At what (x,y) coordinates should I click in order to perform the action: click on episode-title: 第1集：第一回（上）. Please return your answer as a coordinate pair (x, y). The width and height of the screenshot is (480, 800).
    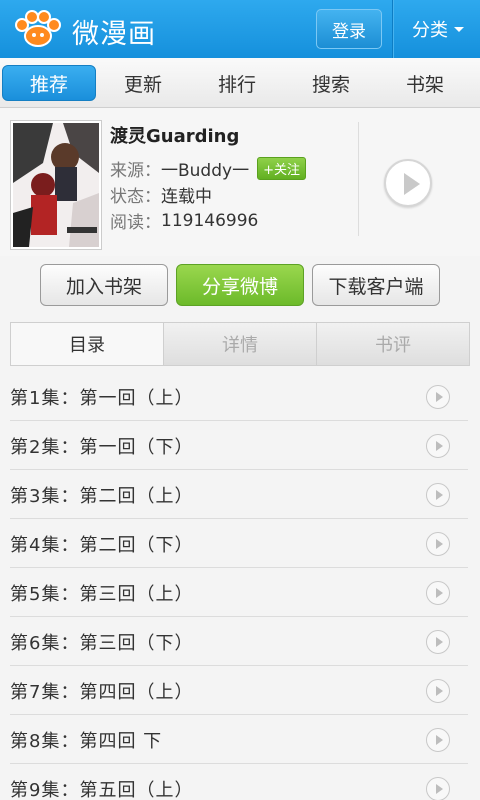
    Looking at the image, I should click on (102, 398).